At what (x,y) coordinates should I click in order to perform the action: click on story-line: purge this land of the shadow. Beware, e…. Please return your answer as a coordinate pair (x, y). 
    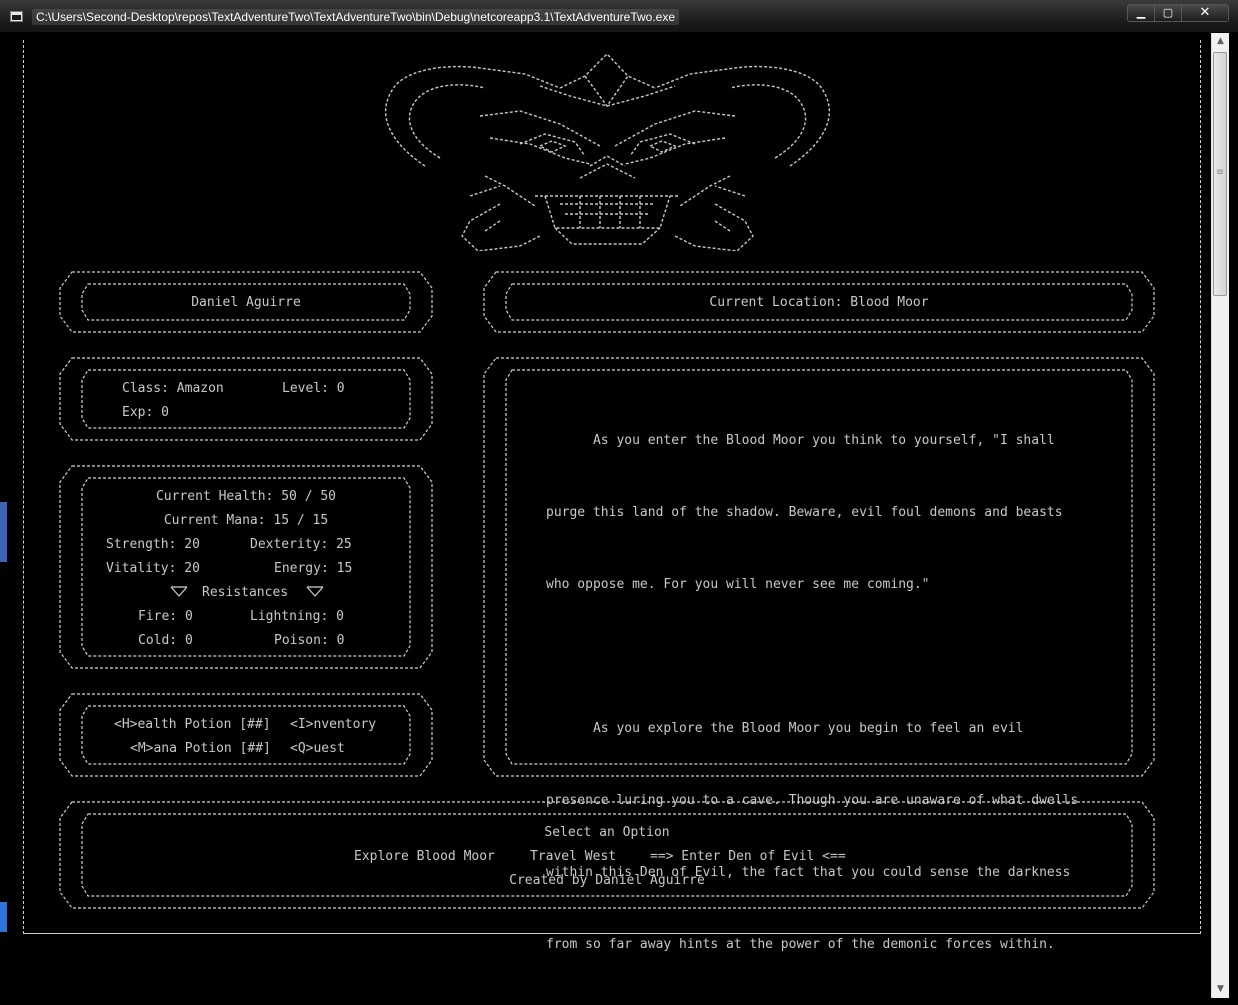
    Looking at the image, I should click on (804, 512).